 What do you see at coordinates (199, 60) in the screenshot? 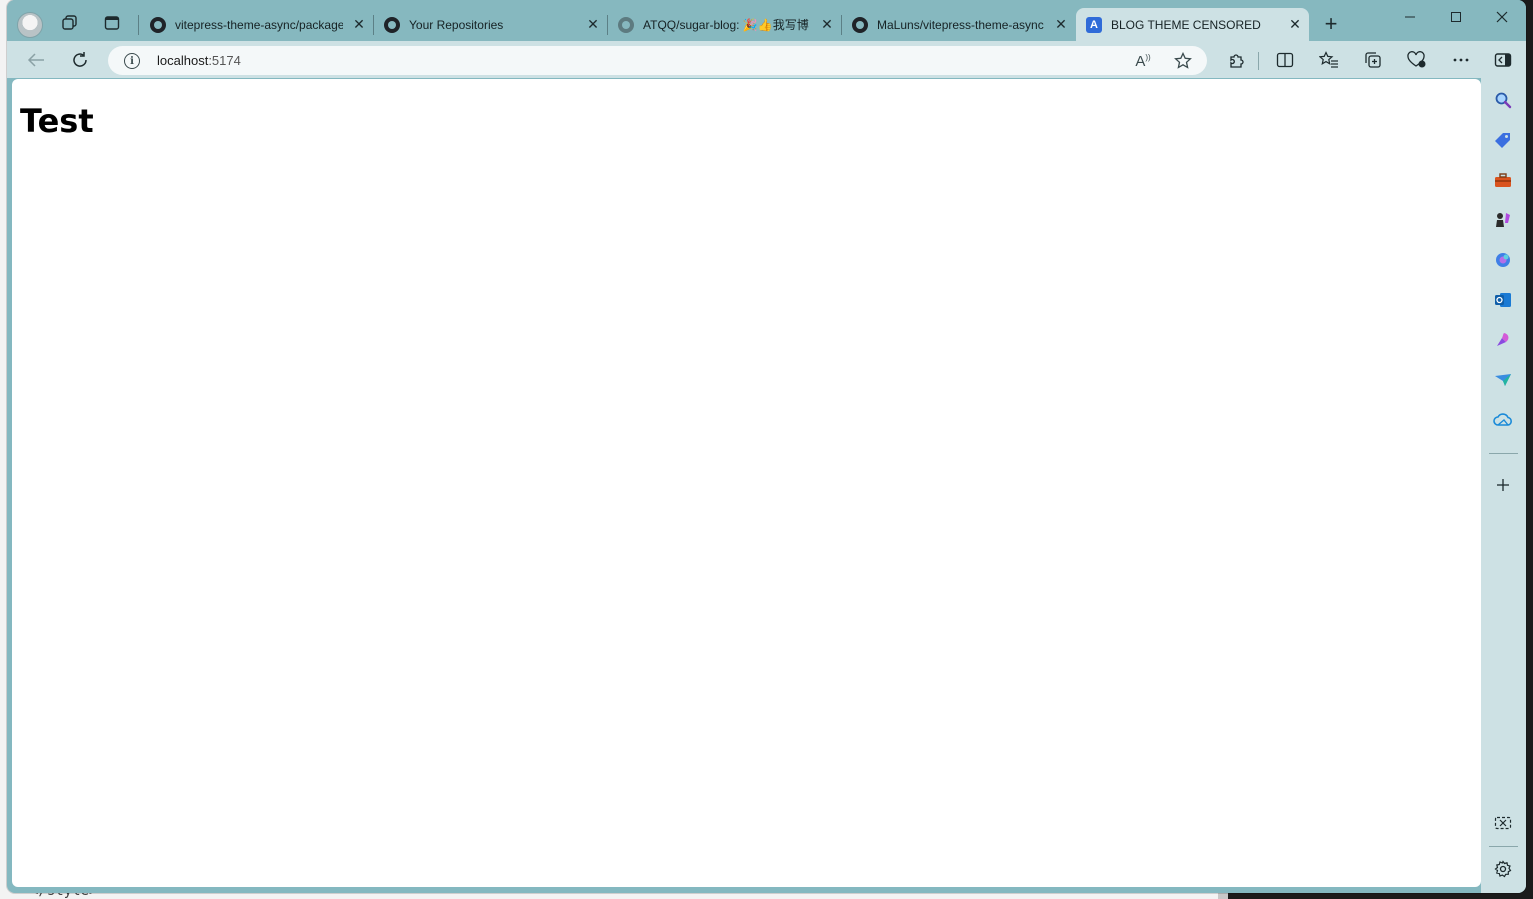
I see `url-text: localhost:5174` at bounding box center [199, 60].